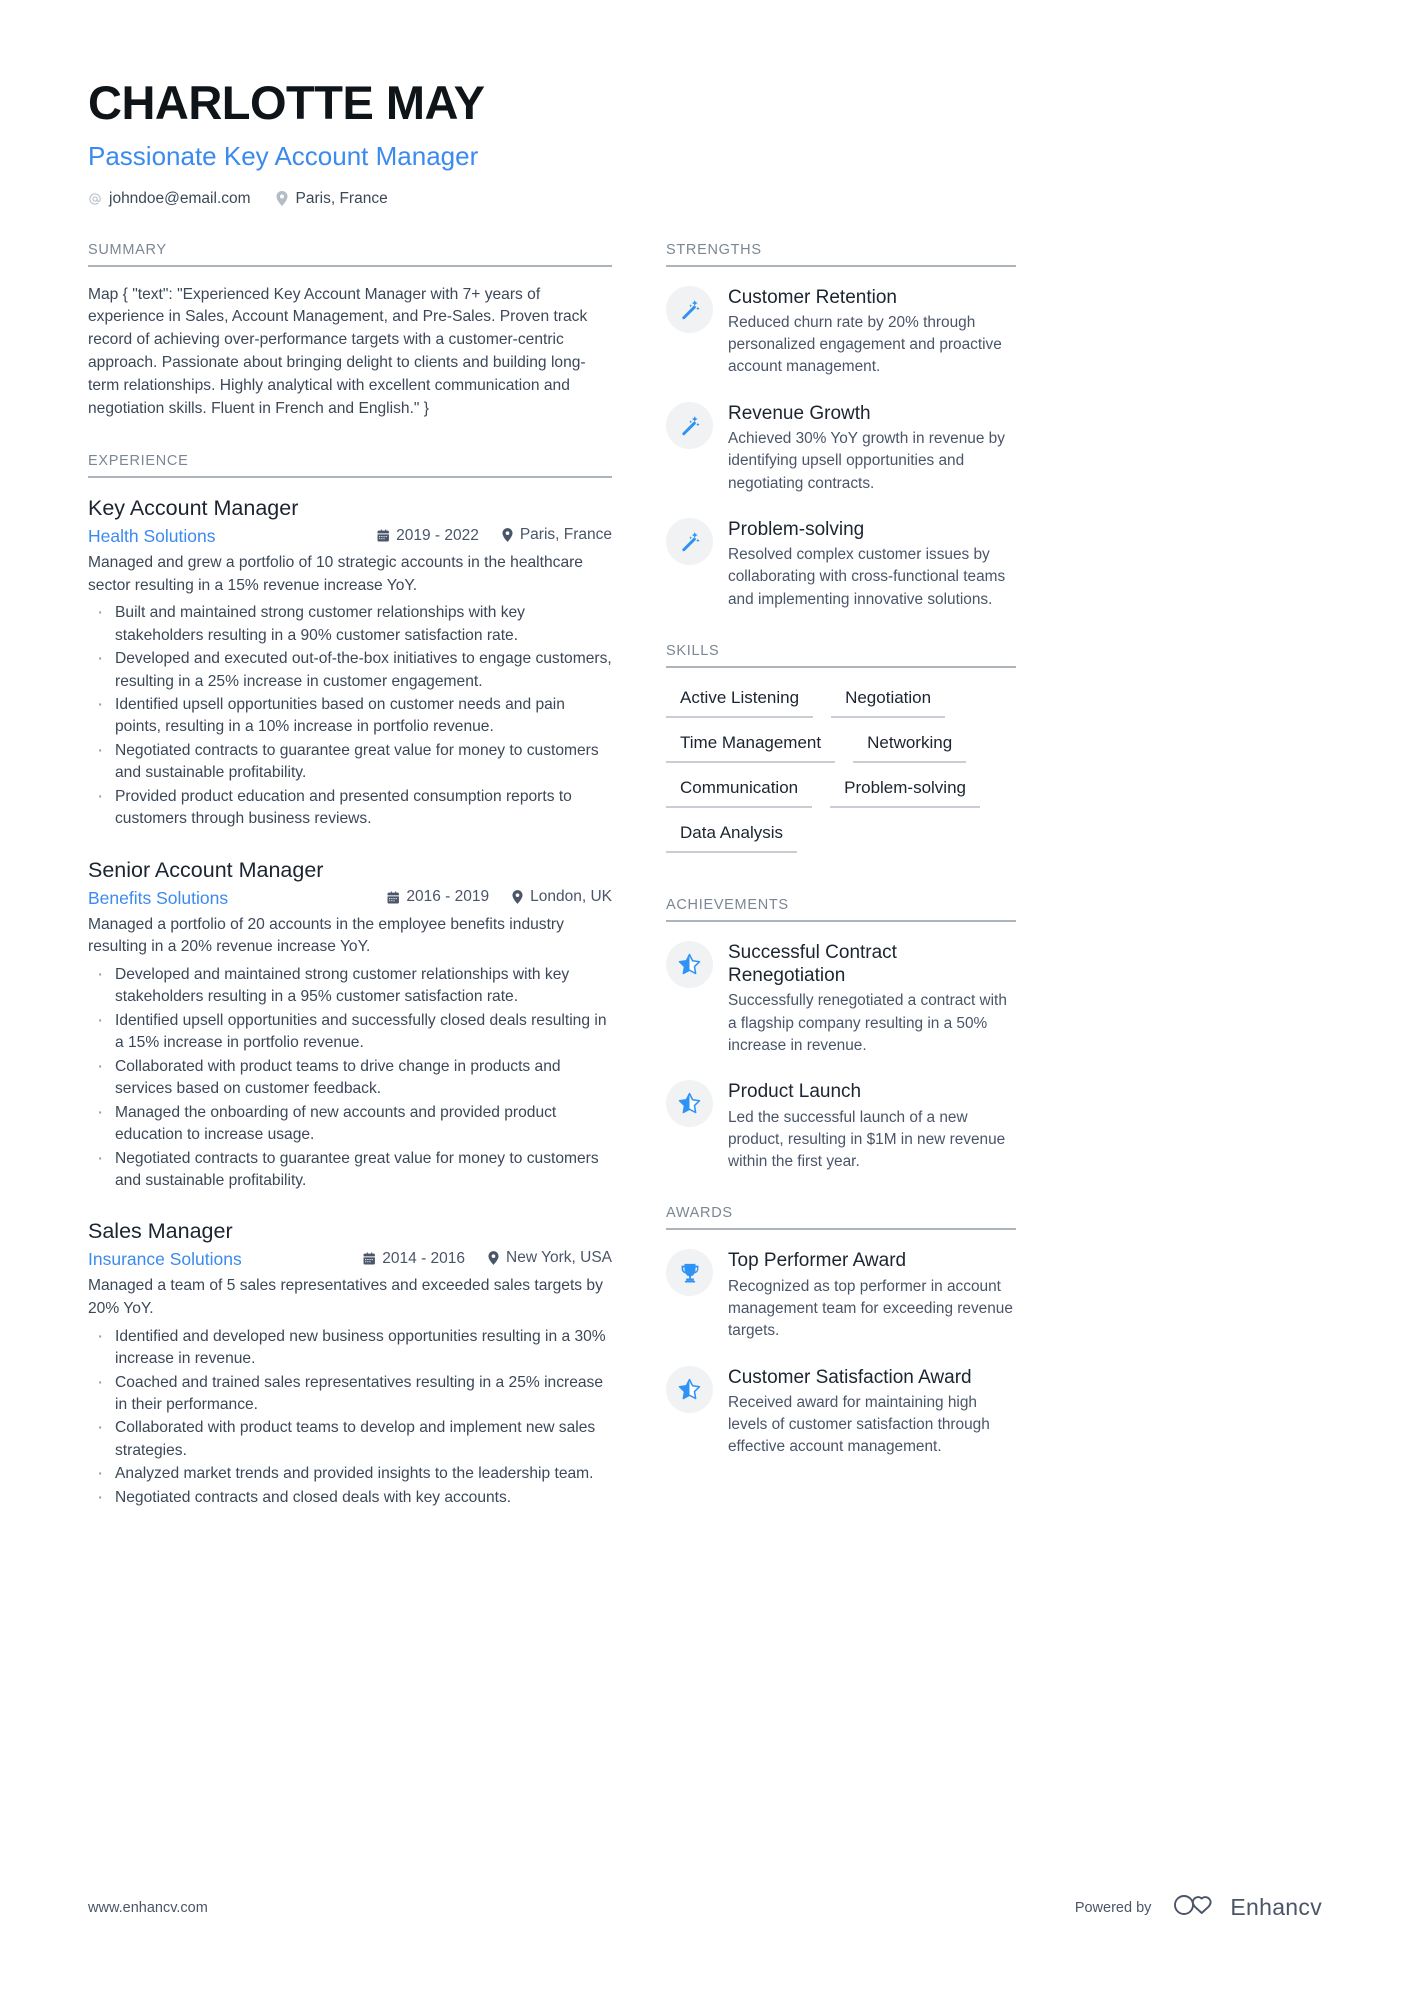 The width and height of the screenshot is (1410, 1995). Describe the element at coordinates (414, 1259) in the screenshot. I see `job-date: 2014 - 2016` at that location.